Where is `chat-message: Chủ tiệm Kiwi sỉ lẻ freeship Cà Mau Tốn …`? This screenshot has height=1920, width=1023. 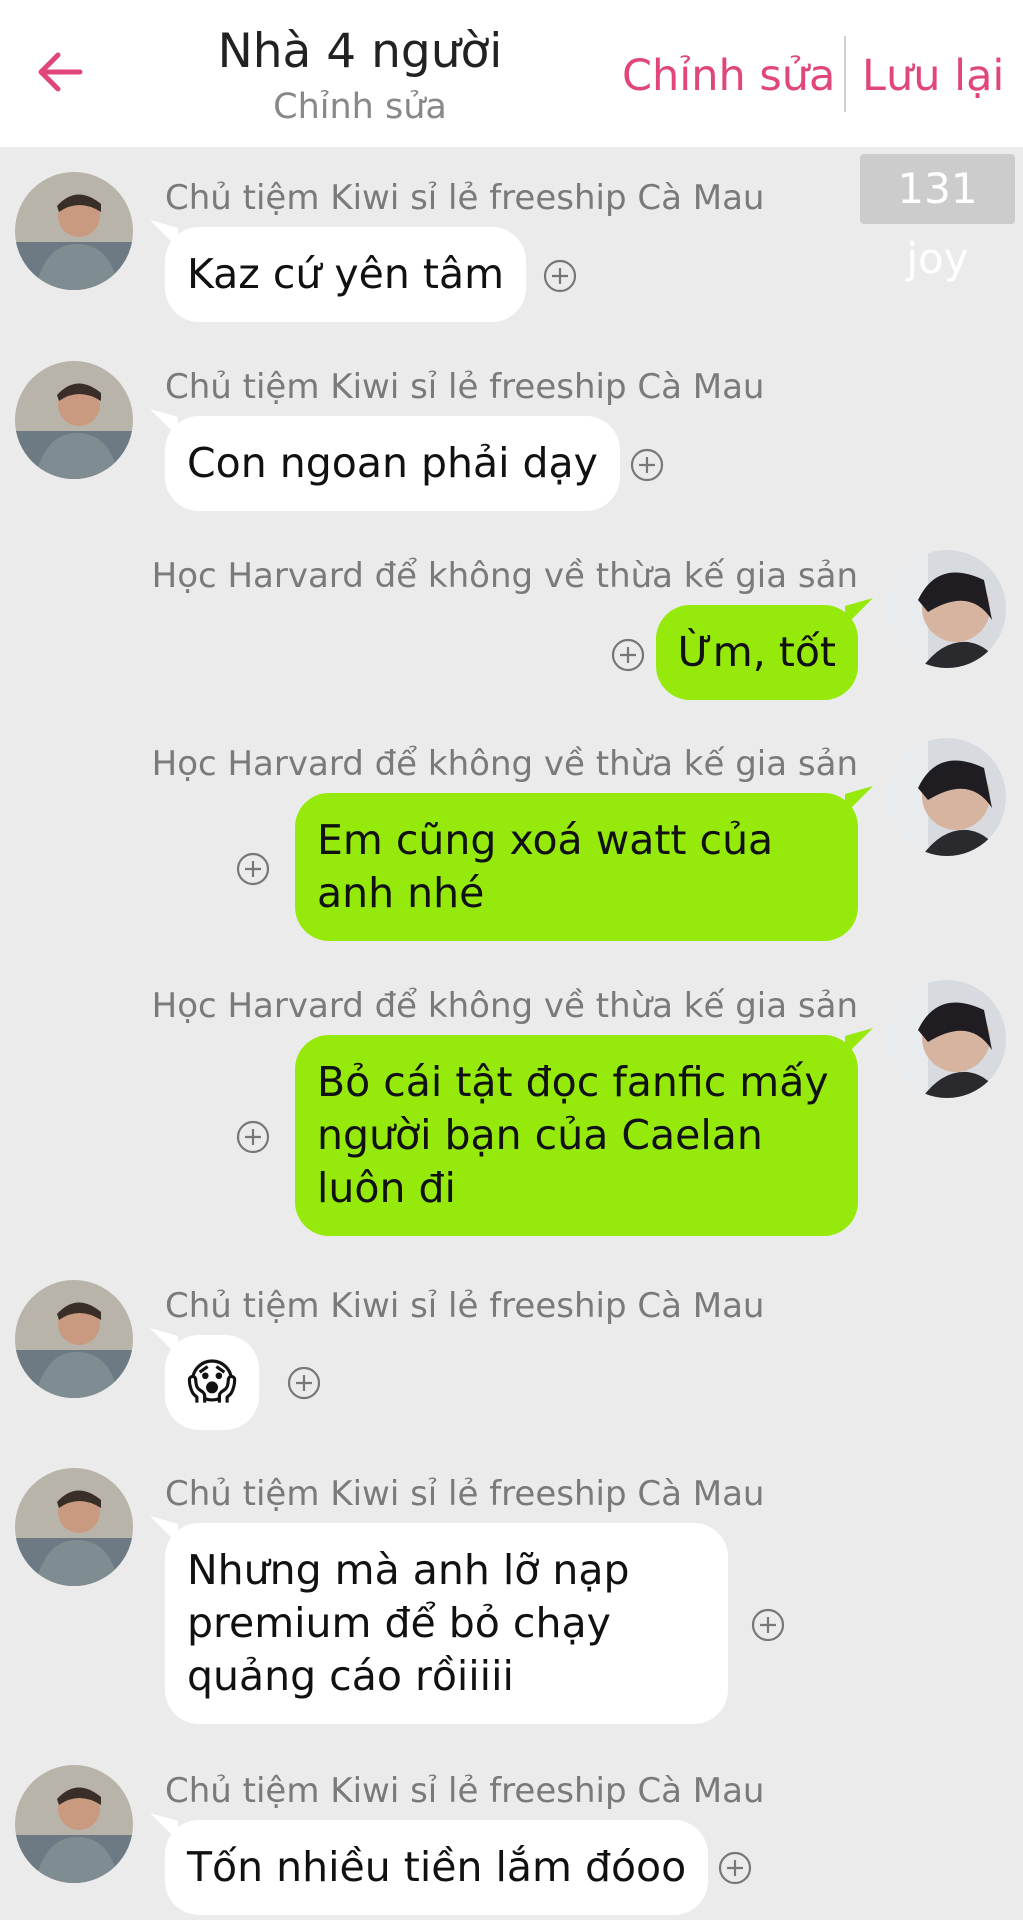
chat-message: Chủ tiệm Kiwi sỉ lẻ freeship Cà Mau Tốn … is located at coordinates (511, 1842).